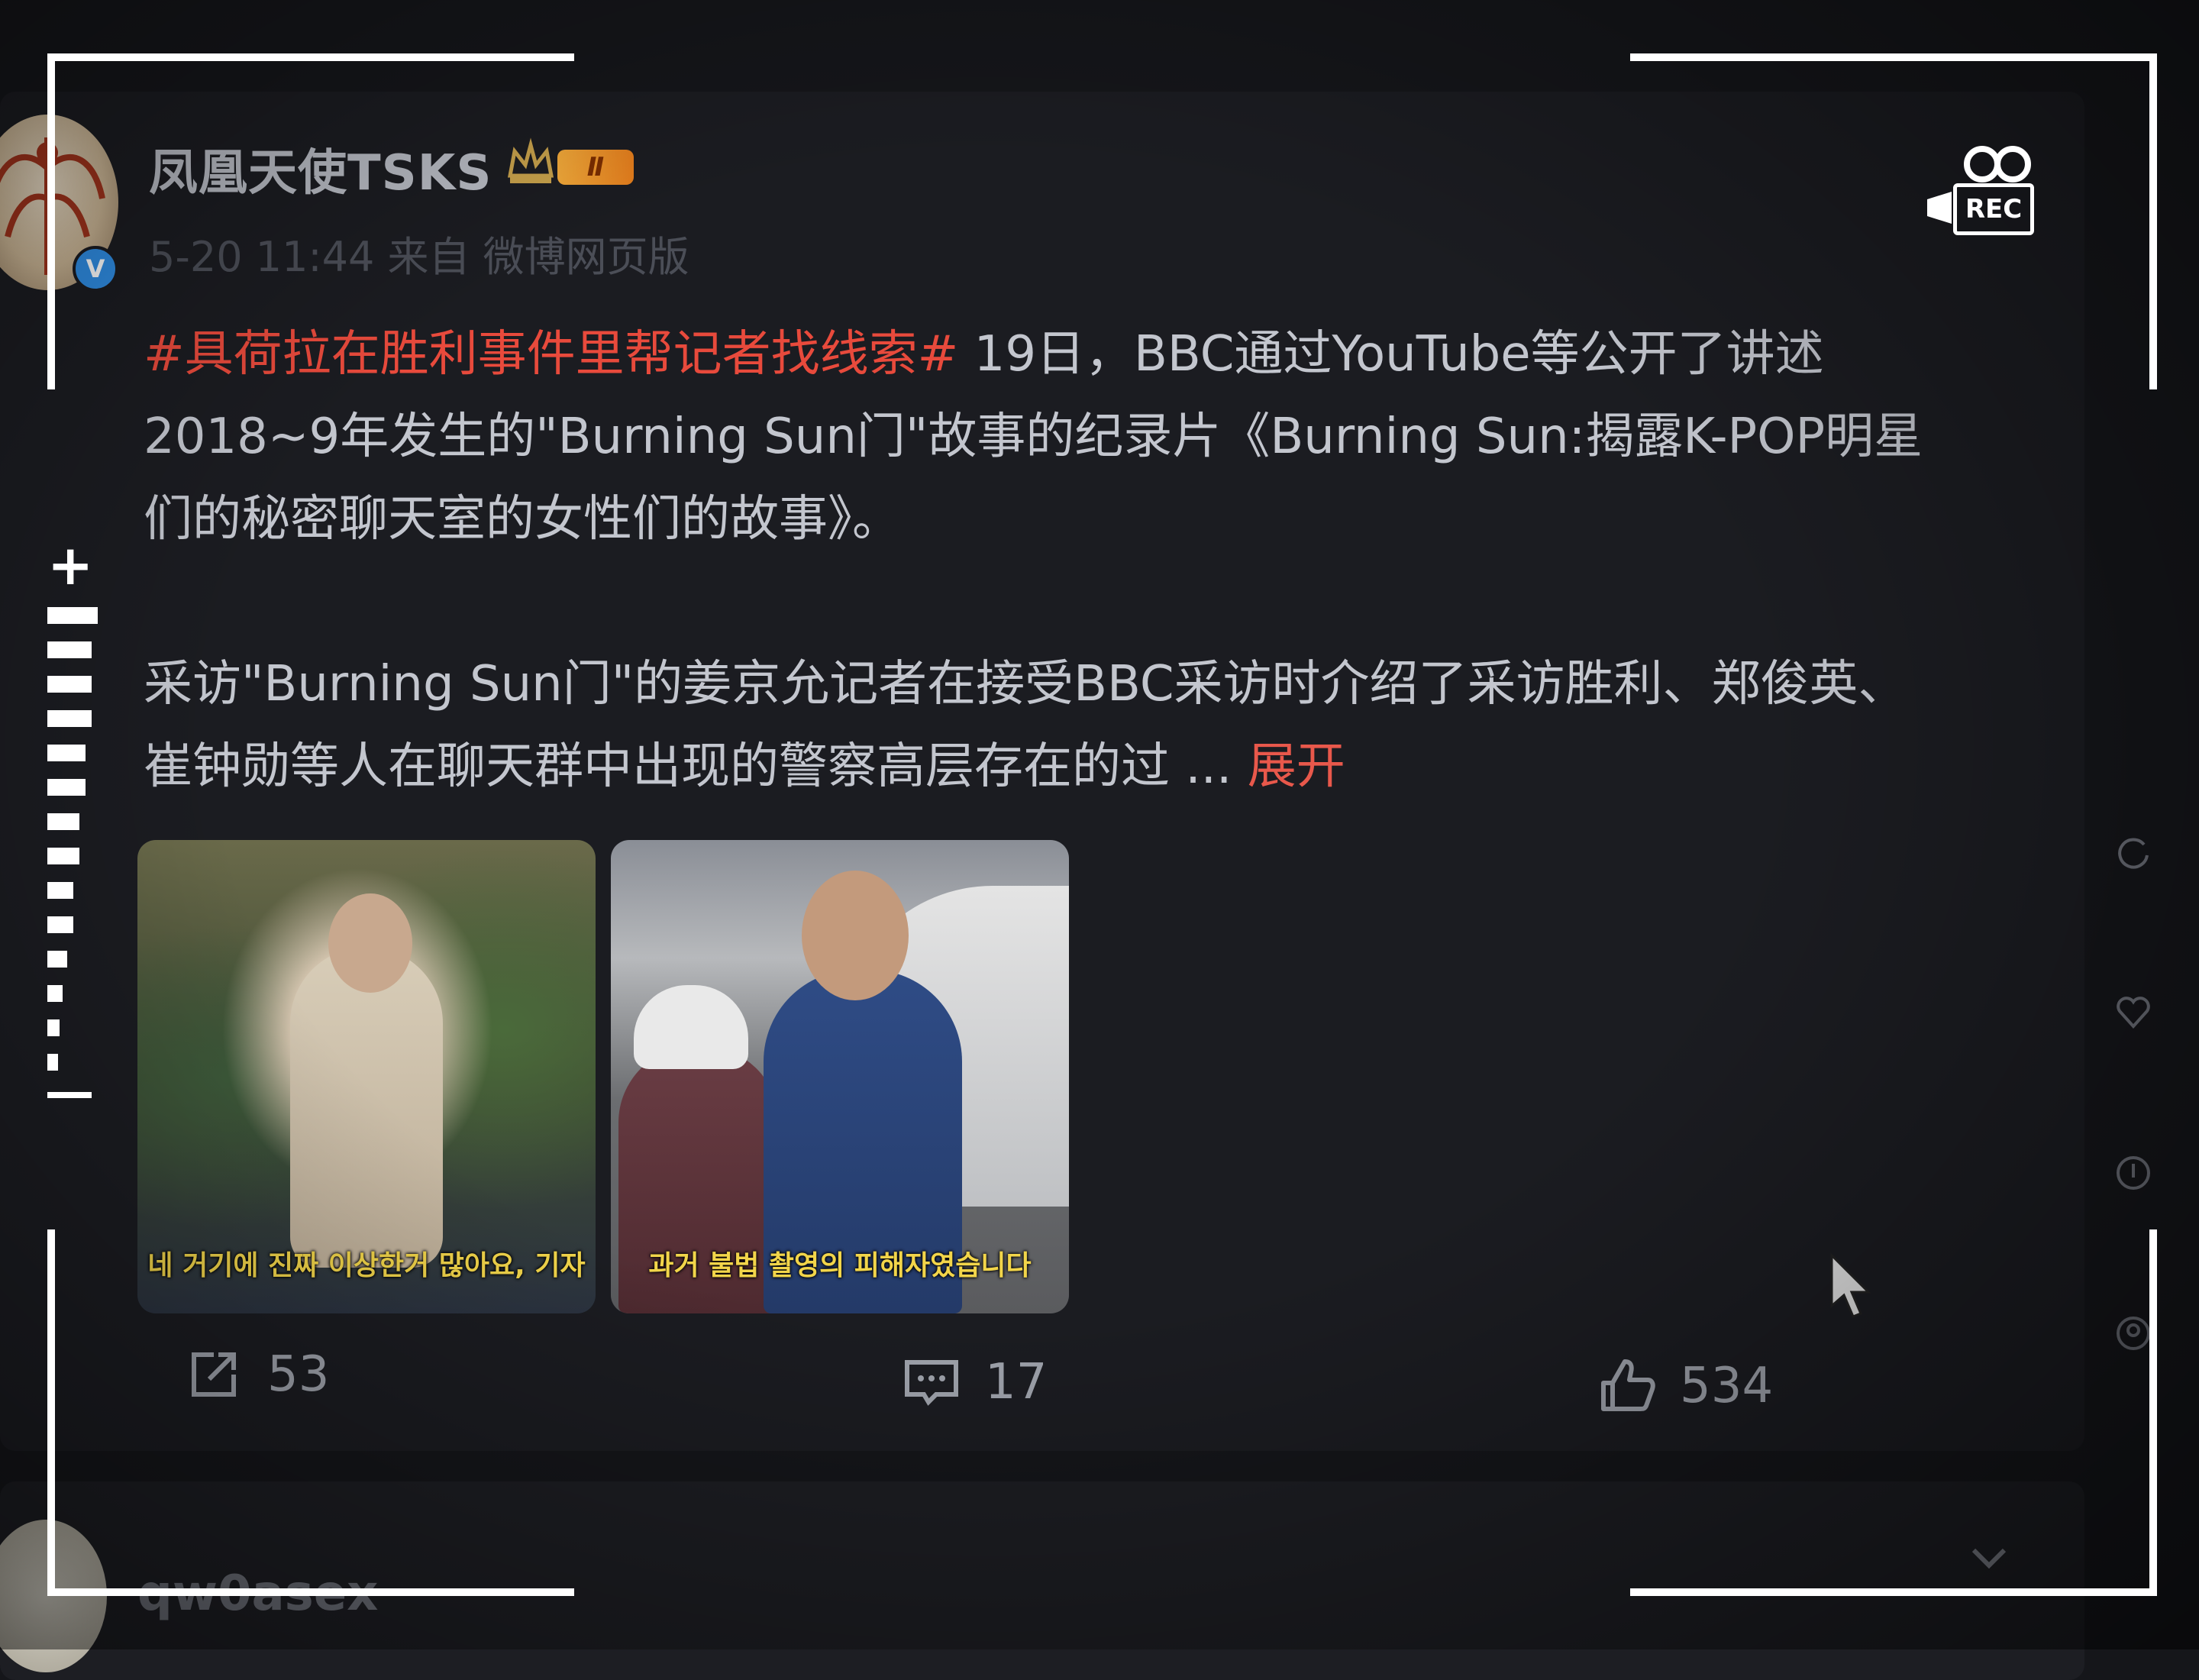  What do you see at coordinates (419, 257) in the screenshot?
I see `post-timestamp: 5-20 11:44 来自 微博网页版` at bounding box center [419, 257].